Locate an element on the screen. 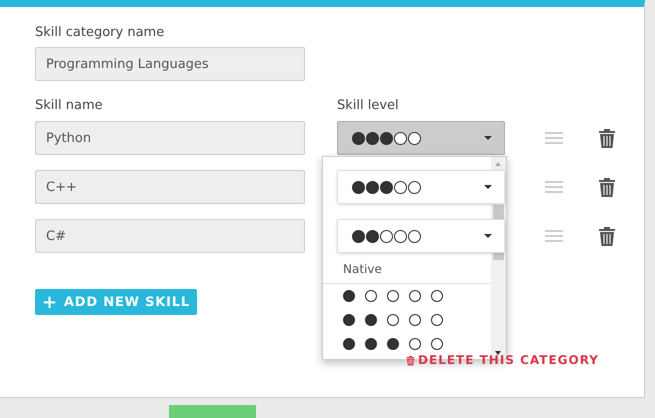 The width and height of the screenshot is (655, 418). skill-name-field: C# is located at coordinates (170, 236).